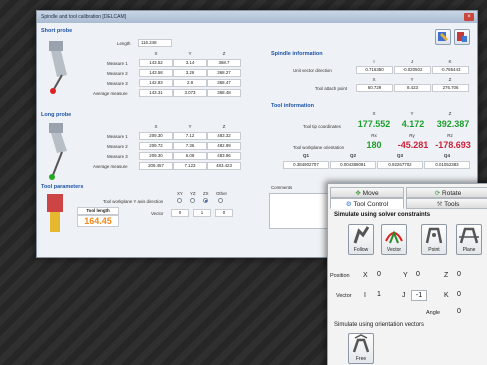  What do you see at coordinates (412, 61) in the screenshot?
I see `spindle-col-j: J` at bounding box center [412, 61].